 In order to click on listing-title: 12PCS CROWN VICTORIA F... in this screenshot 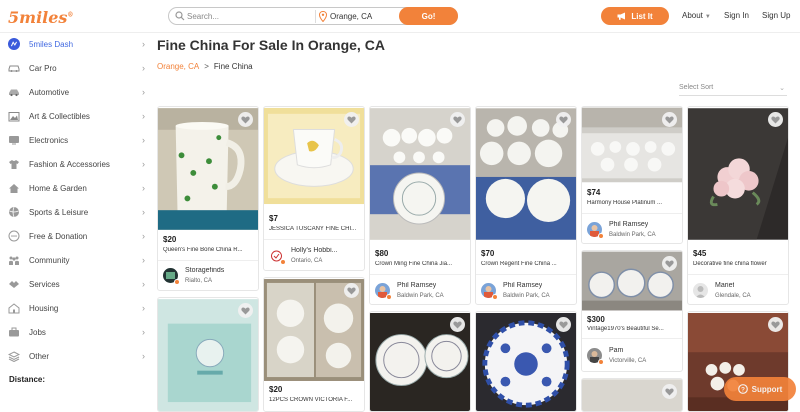, I will do `click(311, 400)`.